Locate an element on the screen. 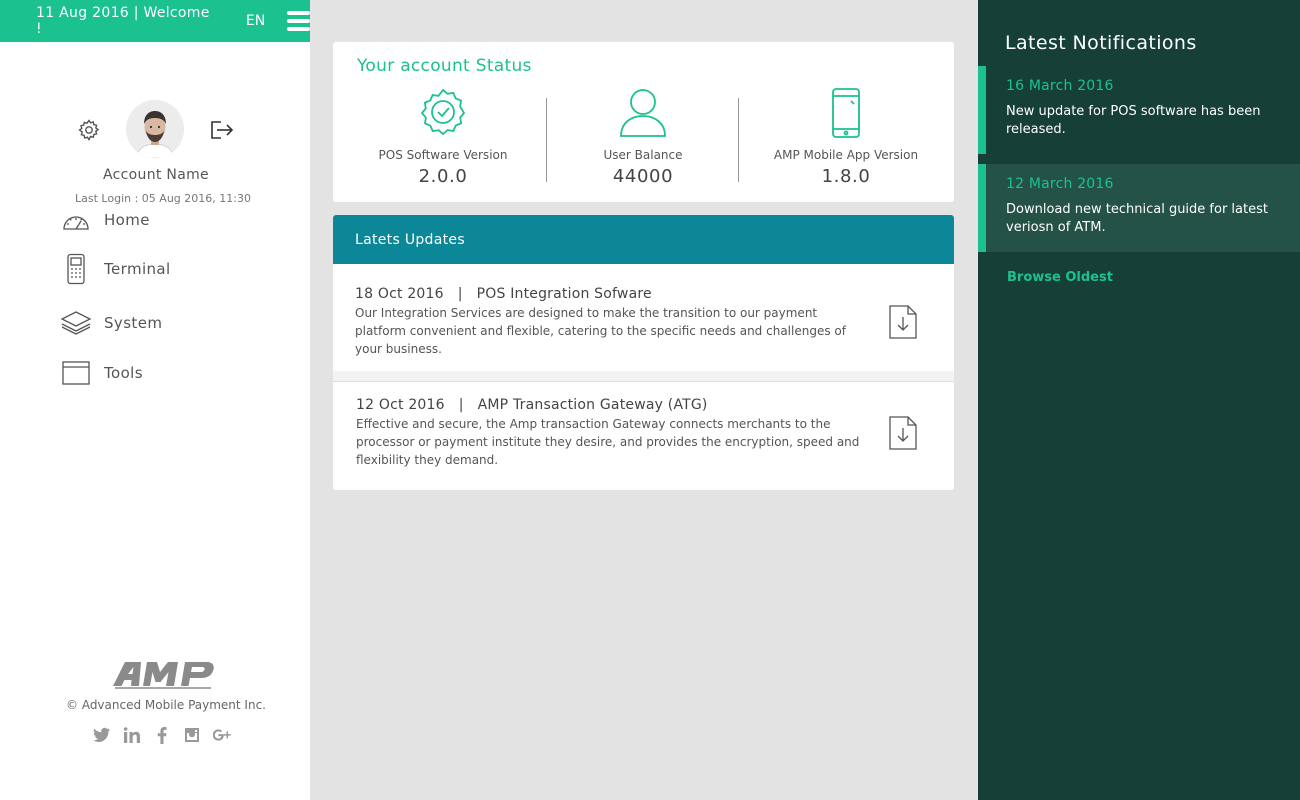 The height and width of the screenshot is (800, 1300). twitter-icon is located at coordinates (102, 735).